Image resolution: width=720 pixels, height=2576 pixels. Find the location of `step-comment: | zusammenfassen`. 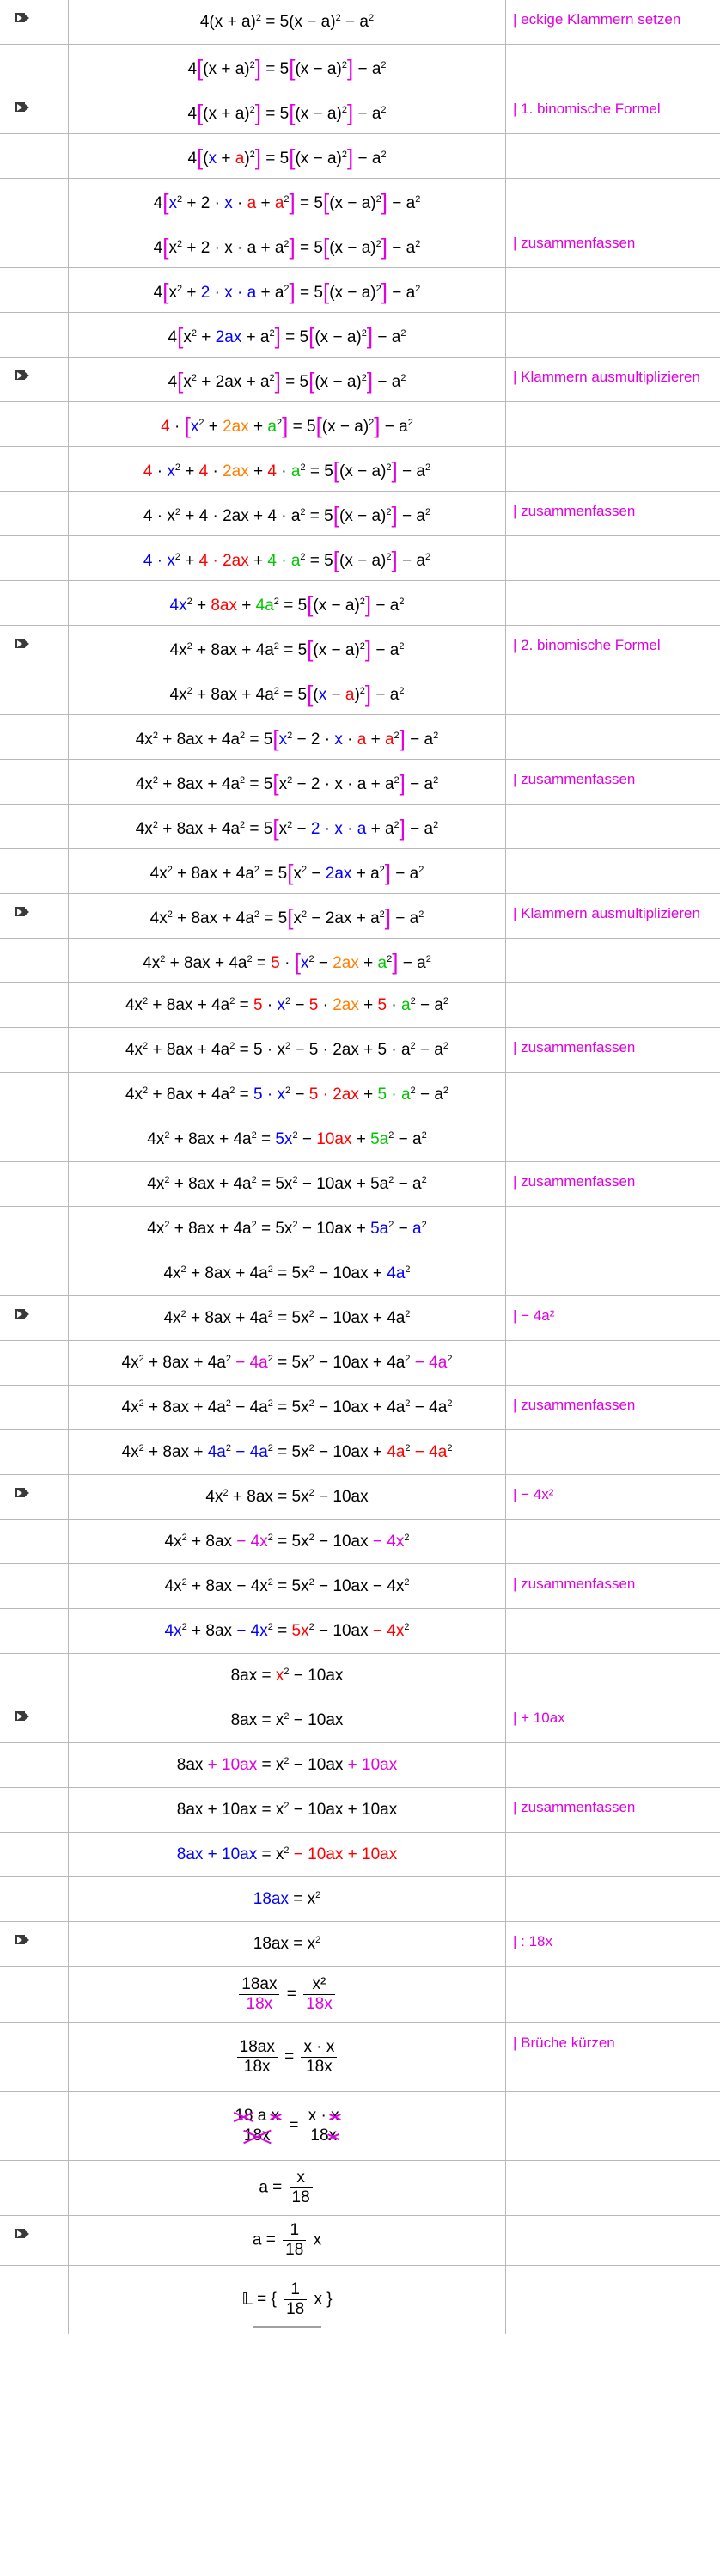

step-comment: | zusammenfassen is located at coordinates (574, 511).